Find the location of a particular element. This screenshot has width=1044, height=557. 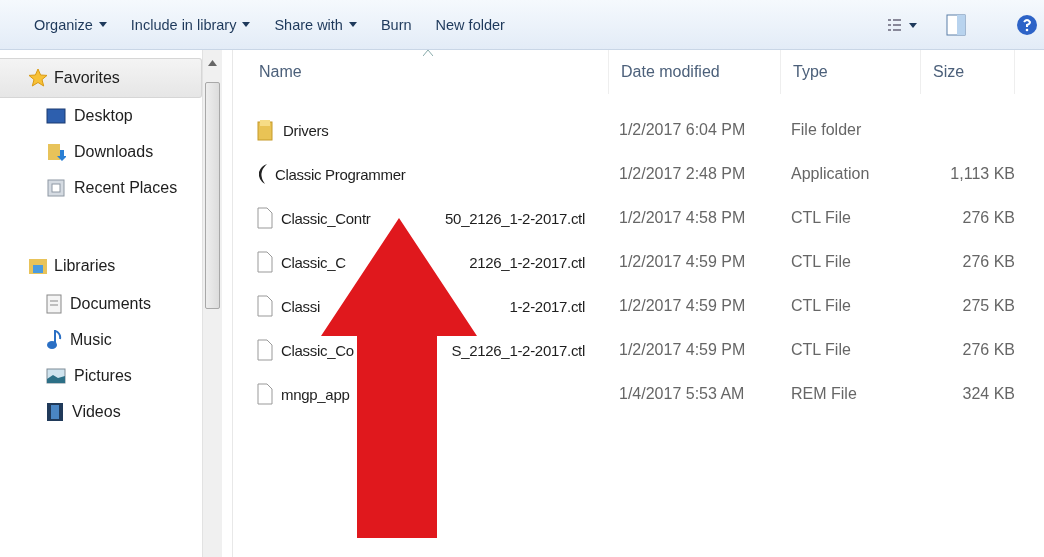

type-cell-text: REM File is located at coordinates (824, 394).